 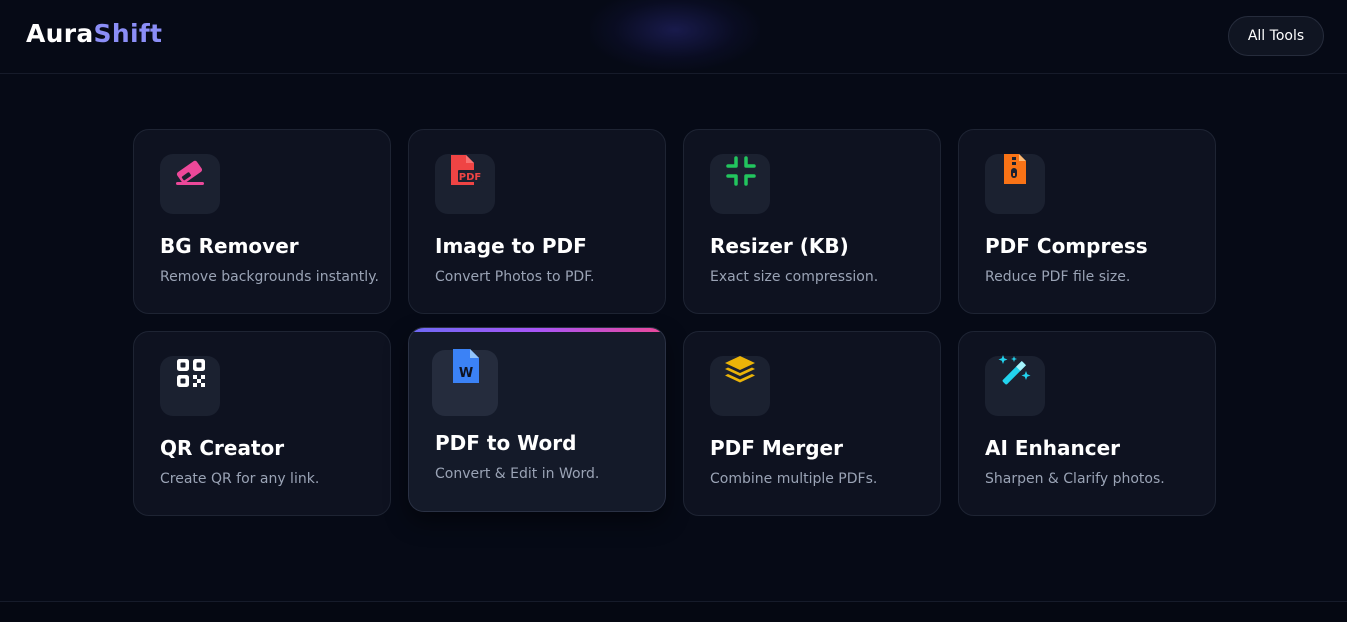 I want to click on svg-text: PDF, so click(x=470, y=177).